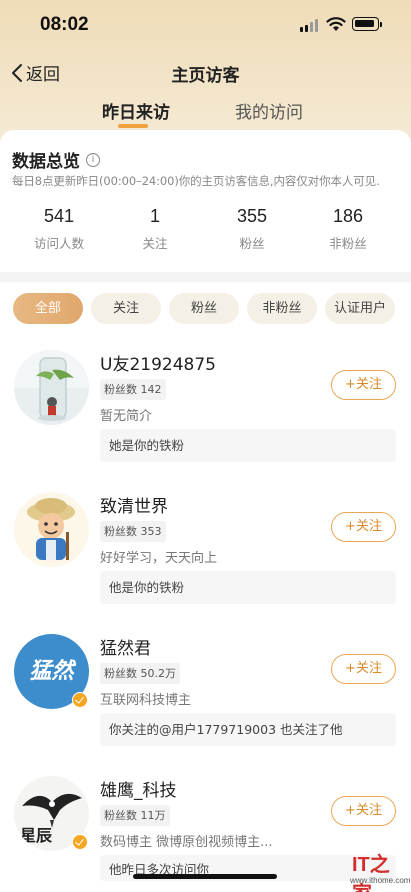 This screenshot has width=411, height=892. Describe the element at coordinates (205, 876) in the screenshot. I see `home-indicator` at that location.